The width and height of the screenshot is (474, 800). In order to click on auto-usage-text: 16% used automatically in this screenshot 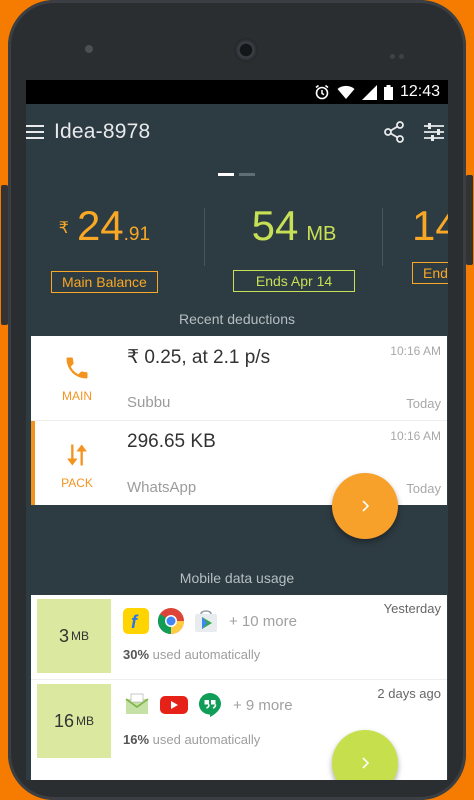, I will do `click(192, 739)`.